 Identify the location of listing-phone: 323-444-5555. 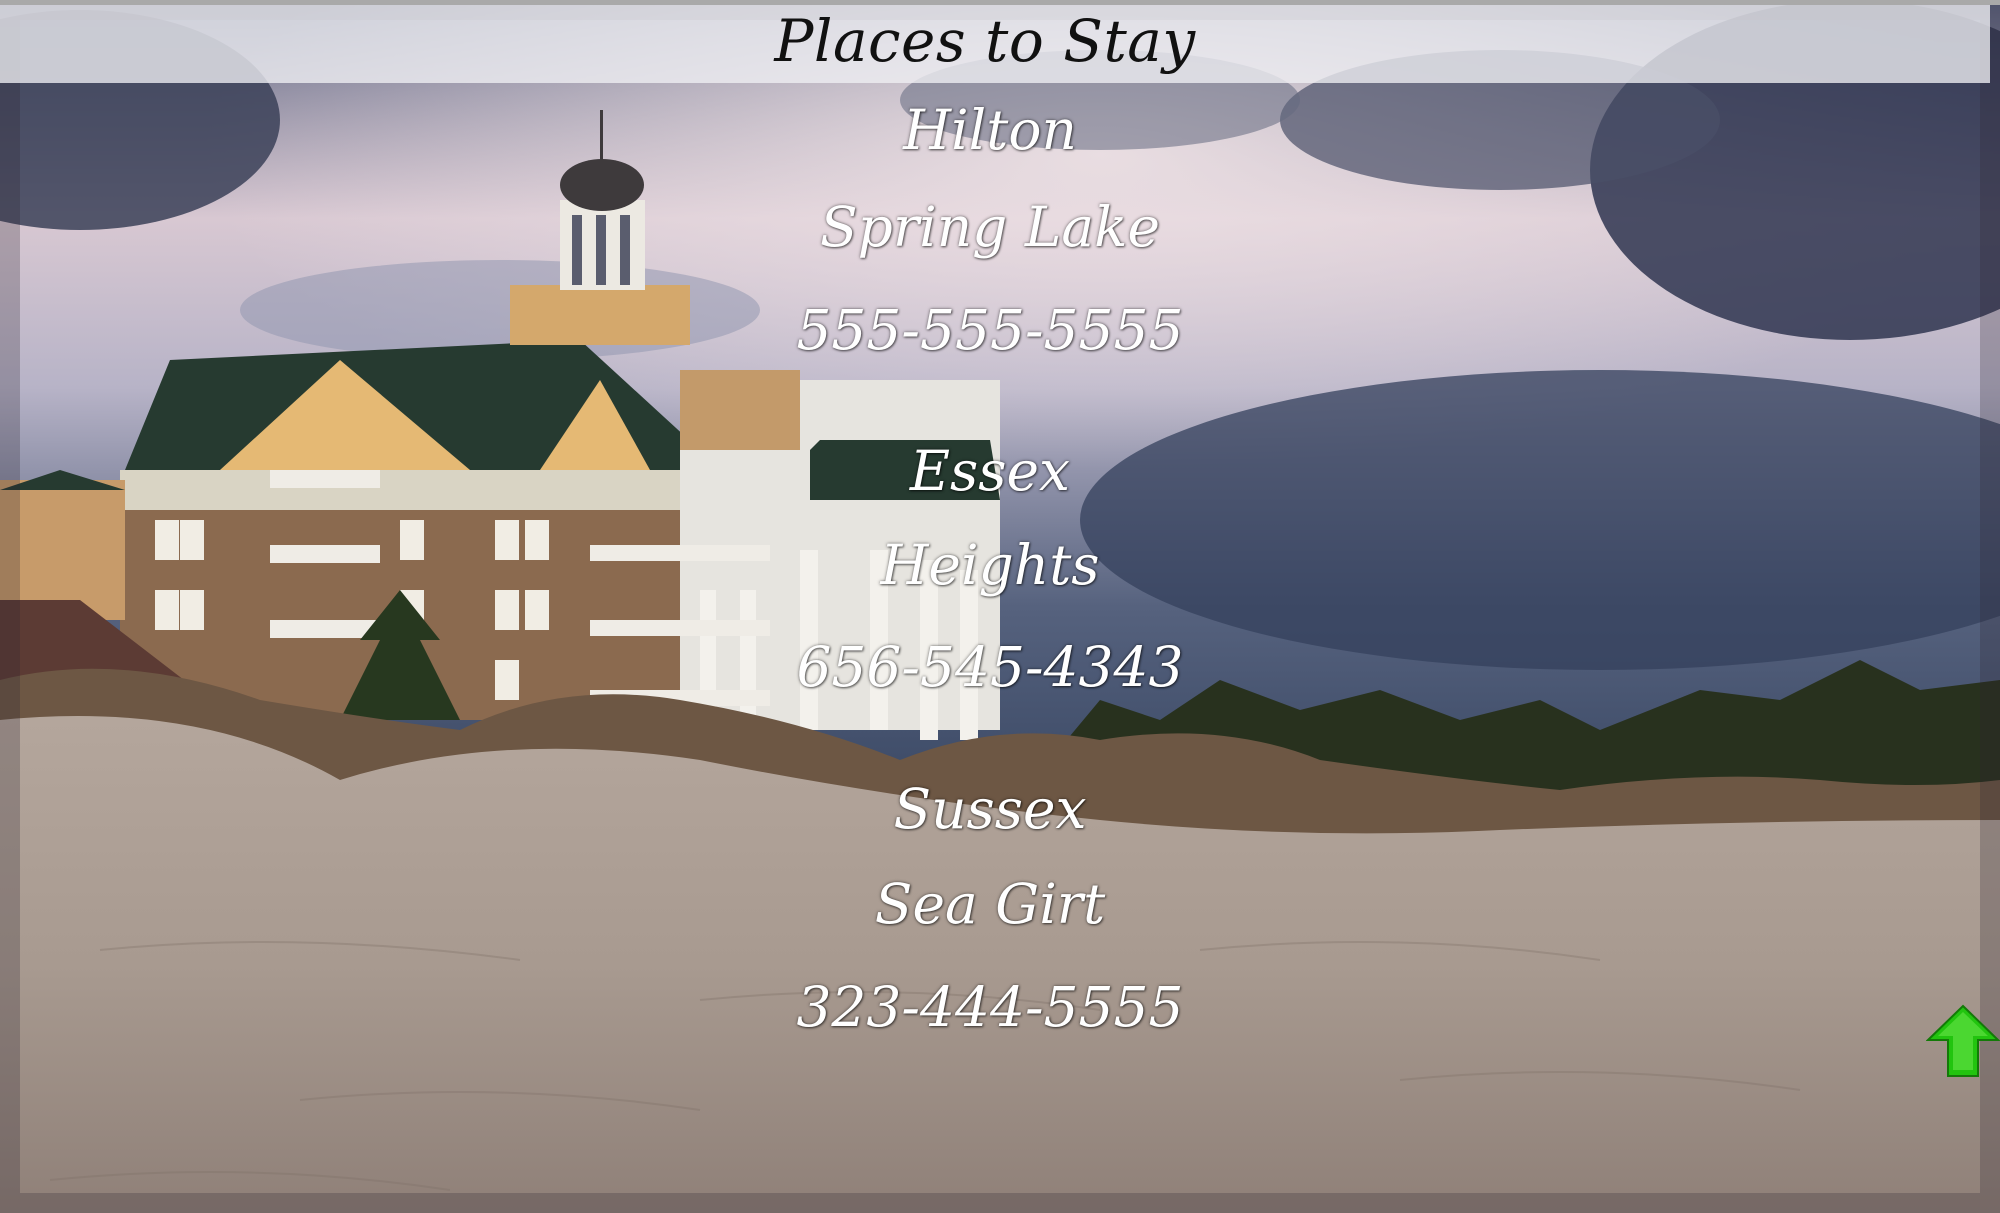
(990, 1007).